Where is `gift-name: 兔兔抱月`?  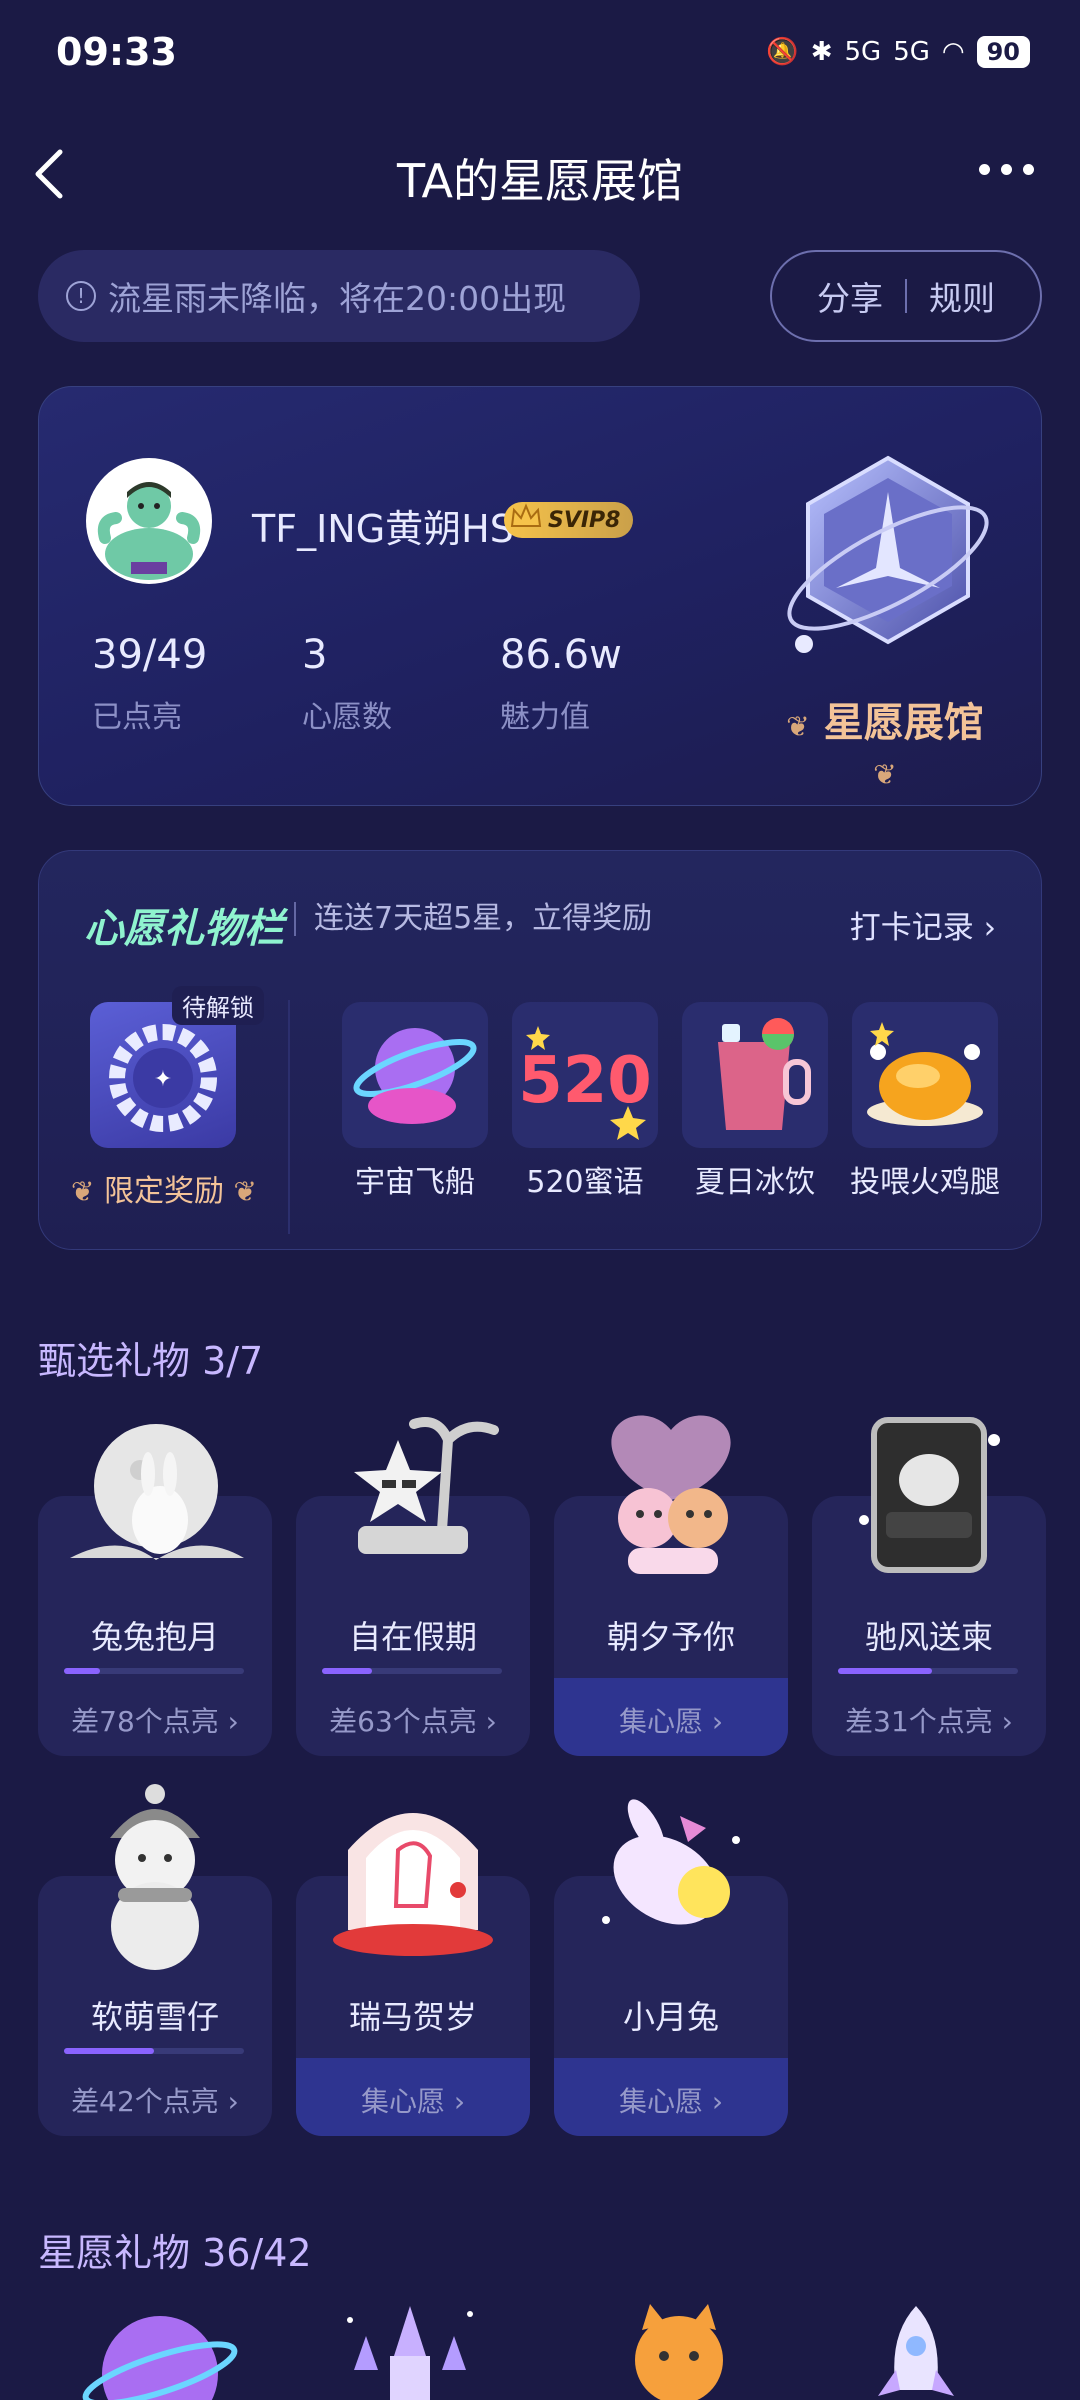
gift-name: 兔兔抱月 is located at coordinates (154, 1637).